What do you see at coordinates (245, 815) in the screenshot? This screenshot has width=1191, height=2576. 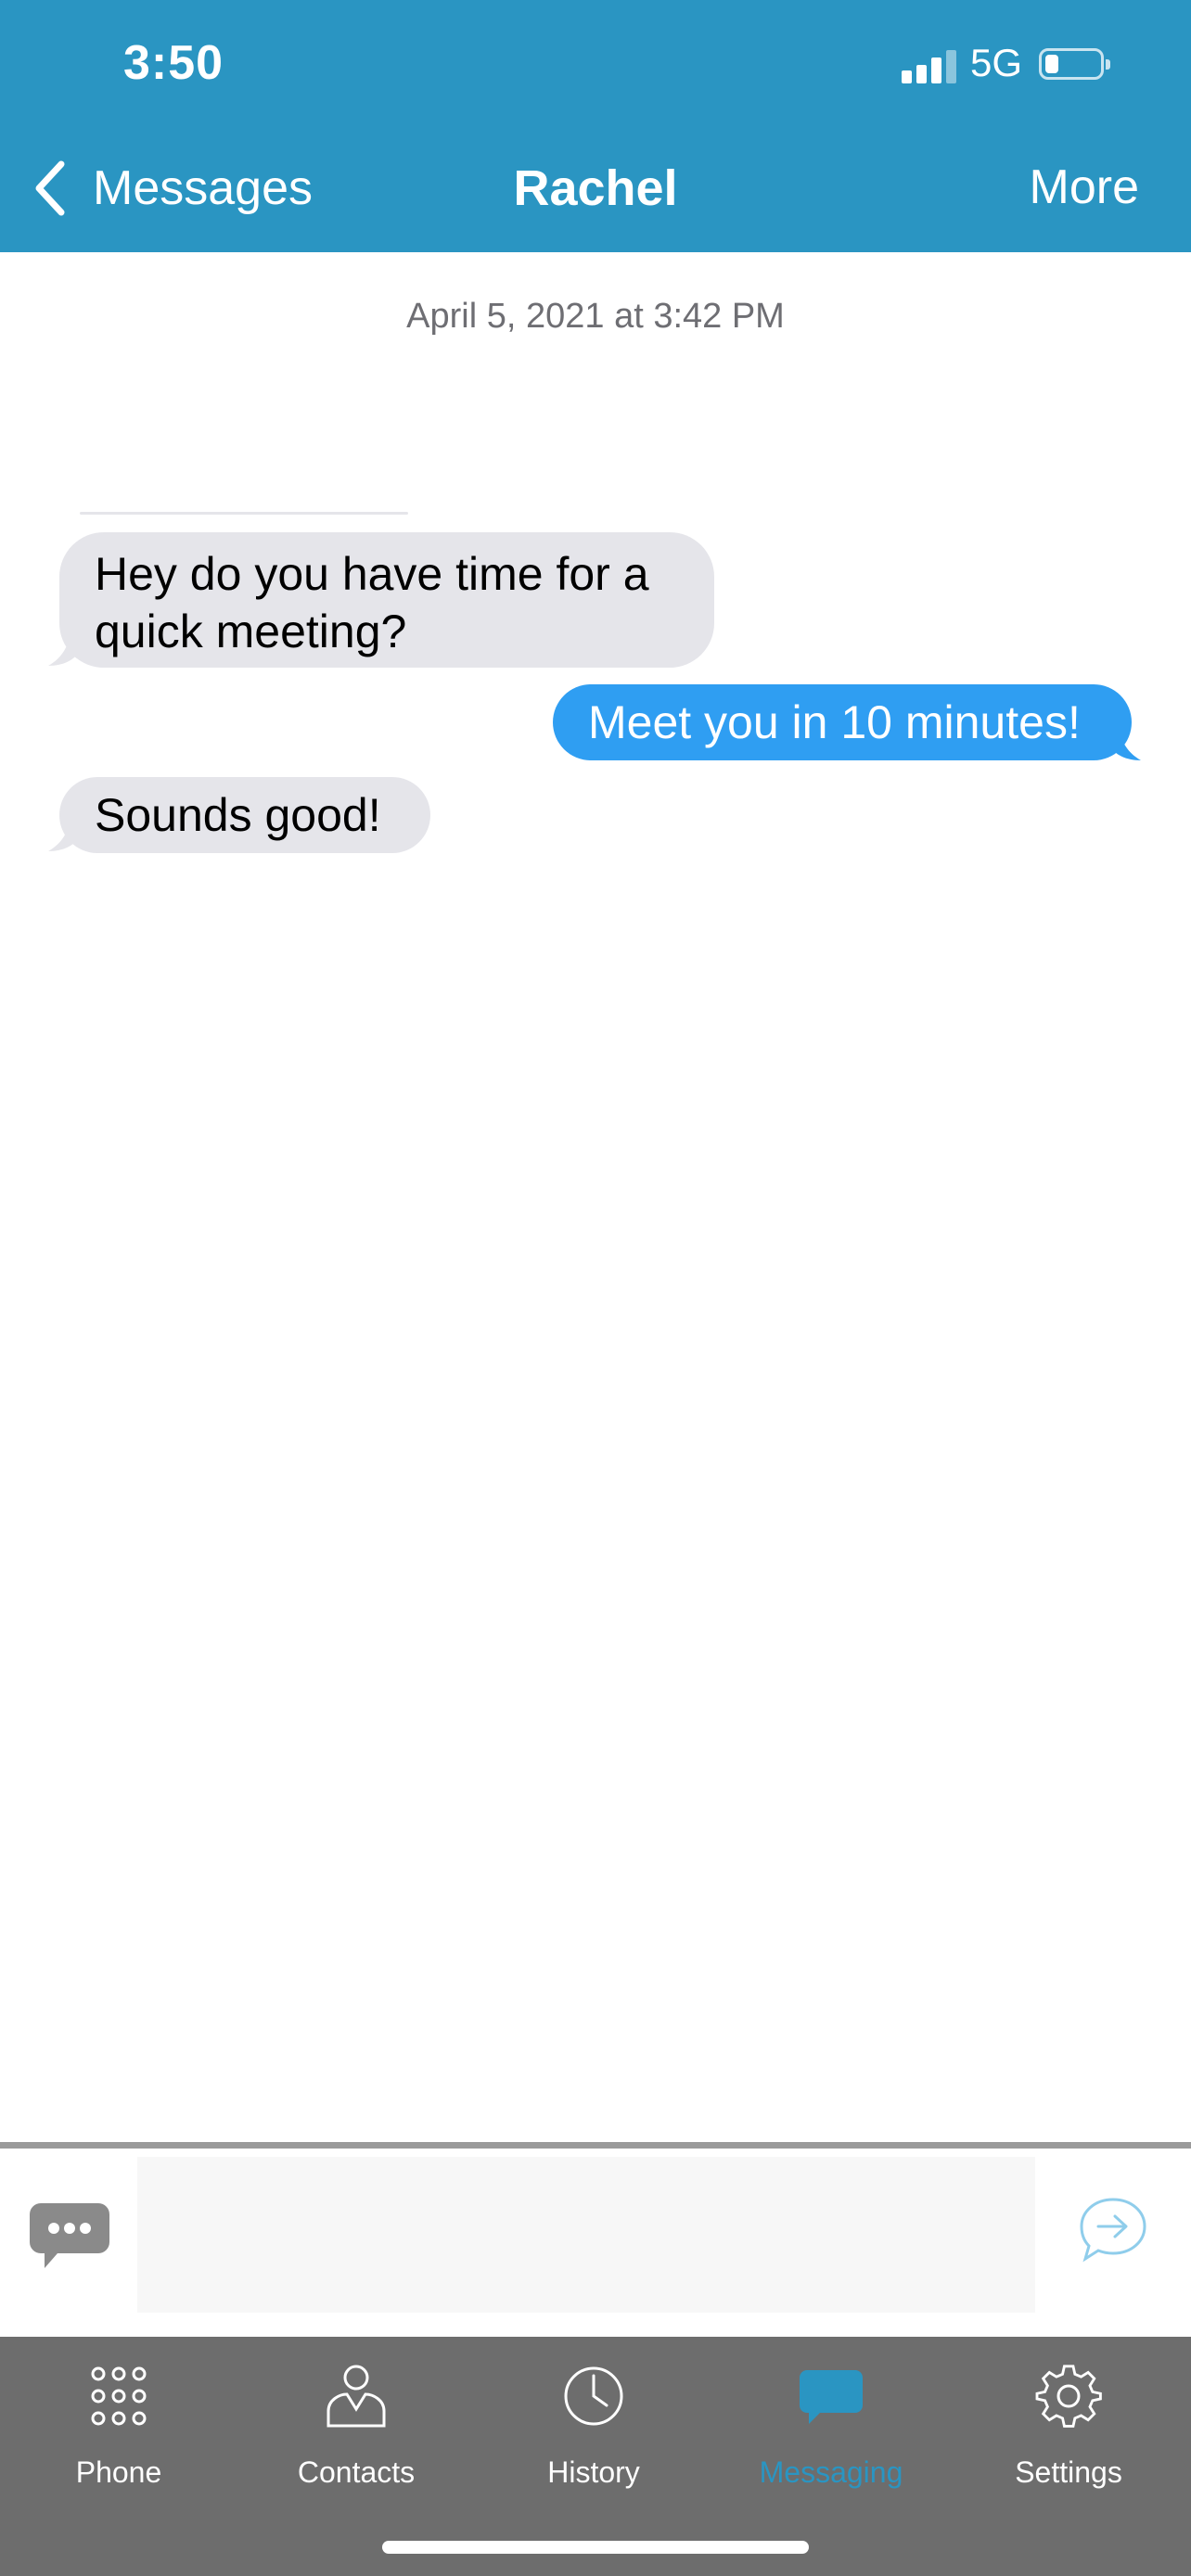 I see `message-bubble-incoming: Sounds good!` at bounding box center [245, 815].